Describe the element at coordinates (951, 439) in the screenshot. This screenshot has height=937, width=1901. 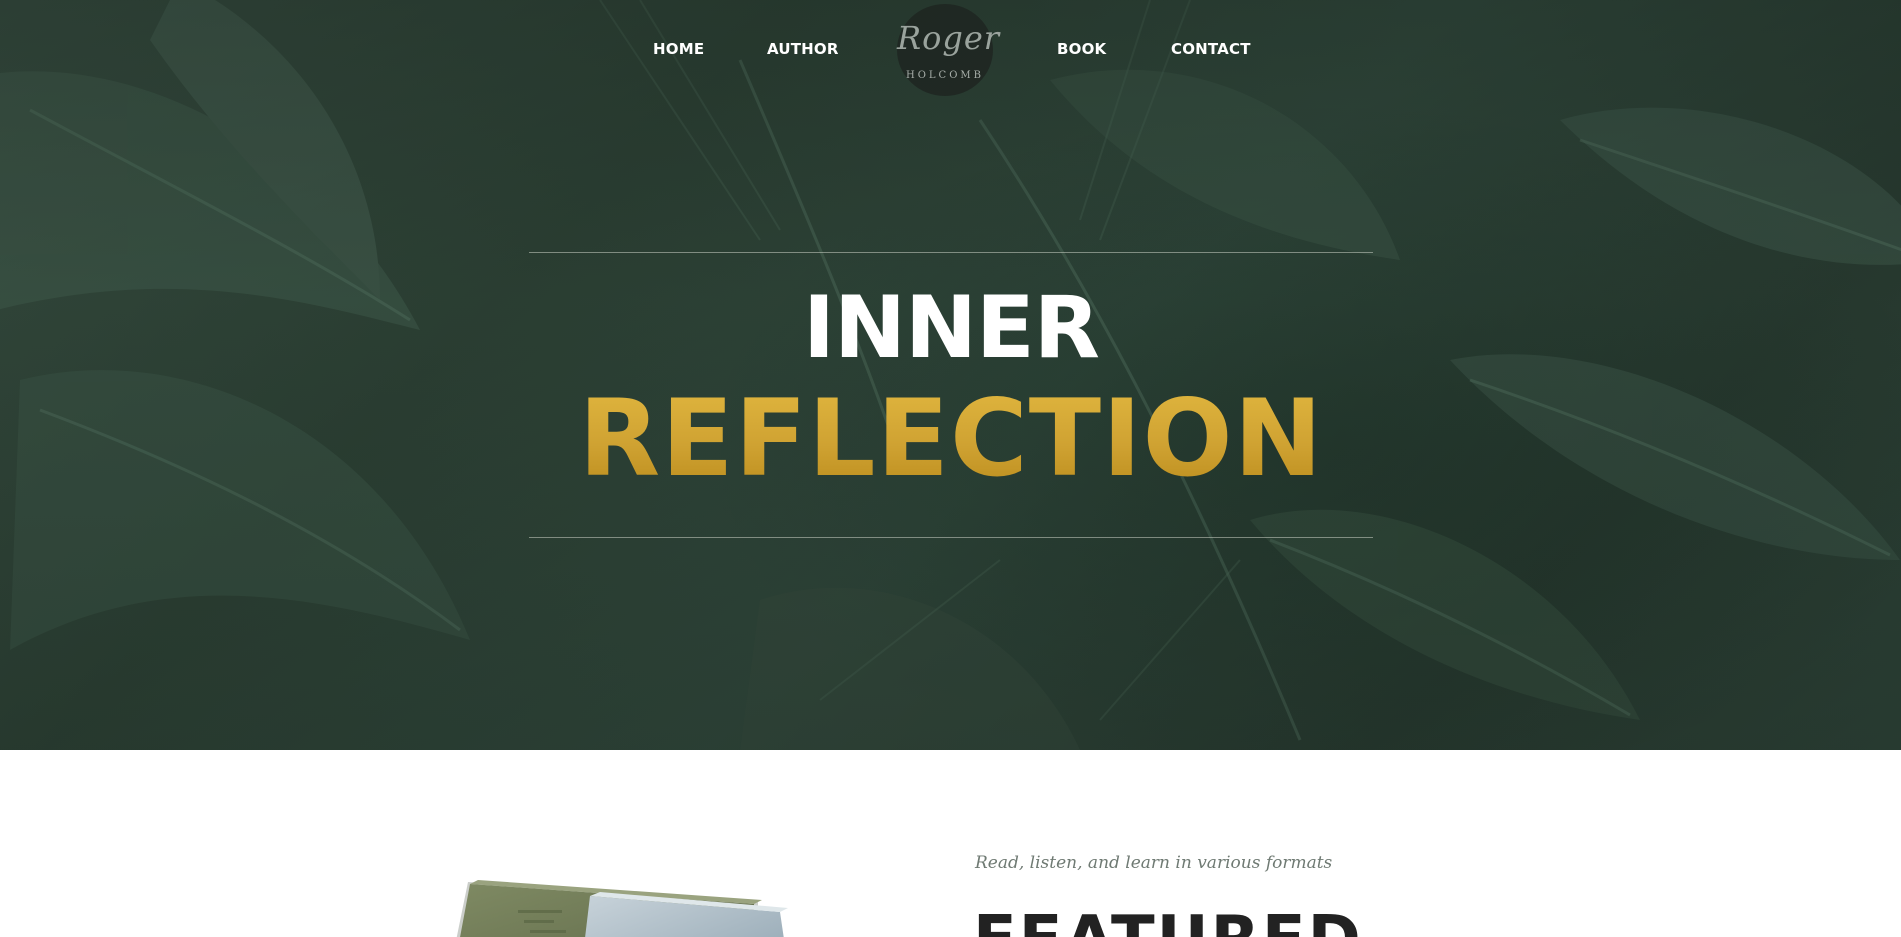
I see `hero-title-line-2: REFLECTION` at that location.